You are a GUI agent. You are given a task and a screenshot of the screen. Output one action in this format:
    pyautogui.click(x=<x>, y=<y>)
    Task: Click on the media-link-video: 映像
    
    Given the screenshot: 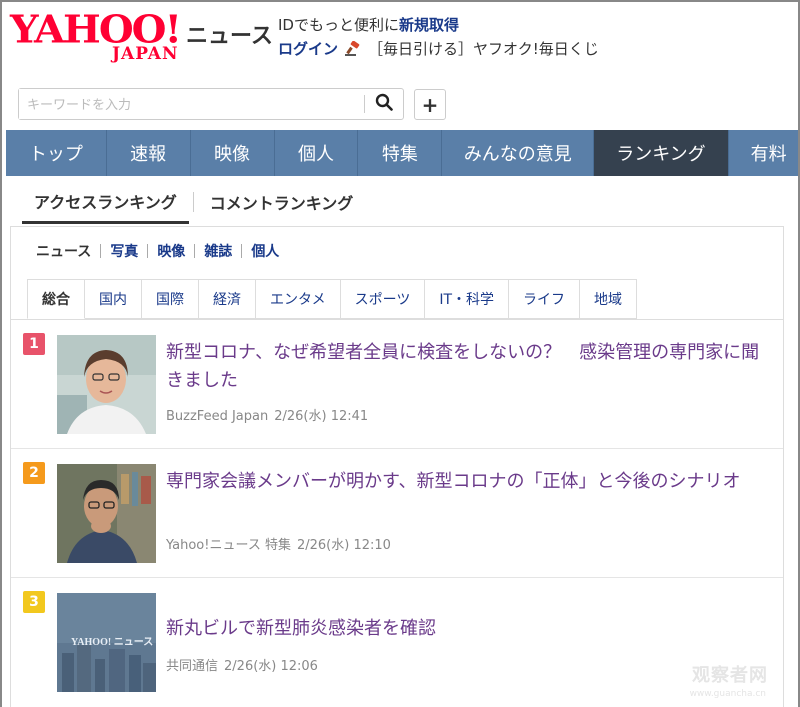 What is the action you would take?
    pyautogui.click(x=171, y=251)
    